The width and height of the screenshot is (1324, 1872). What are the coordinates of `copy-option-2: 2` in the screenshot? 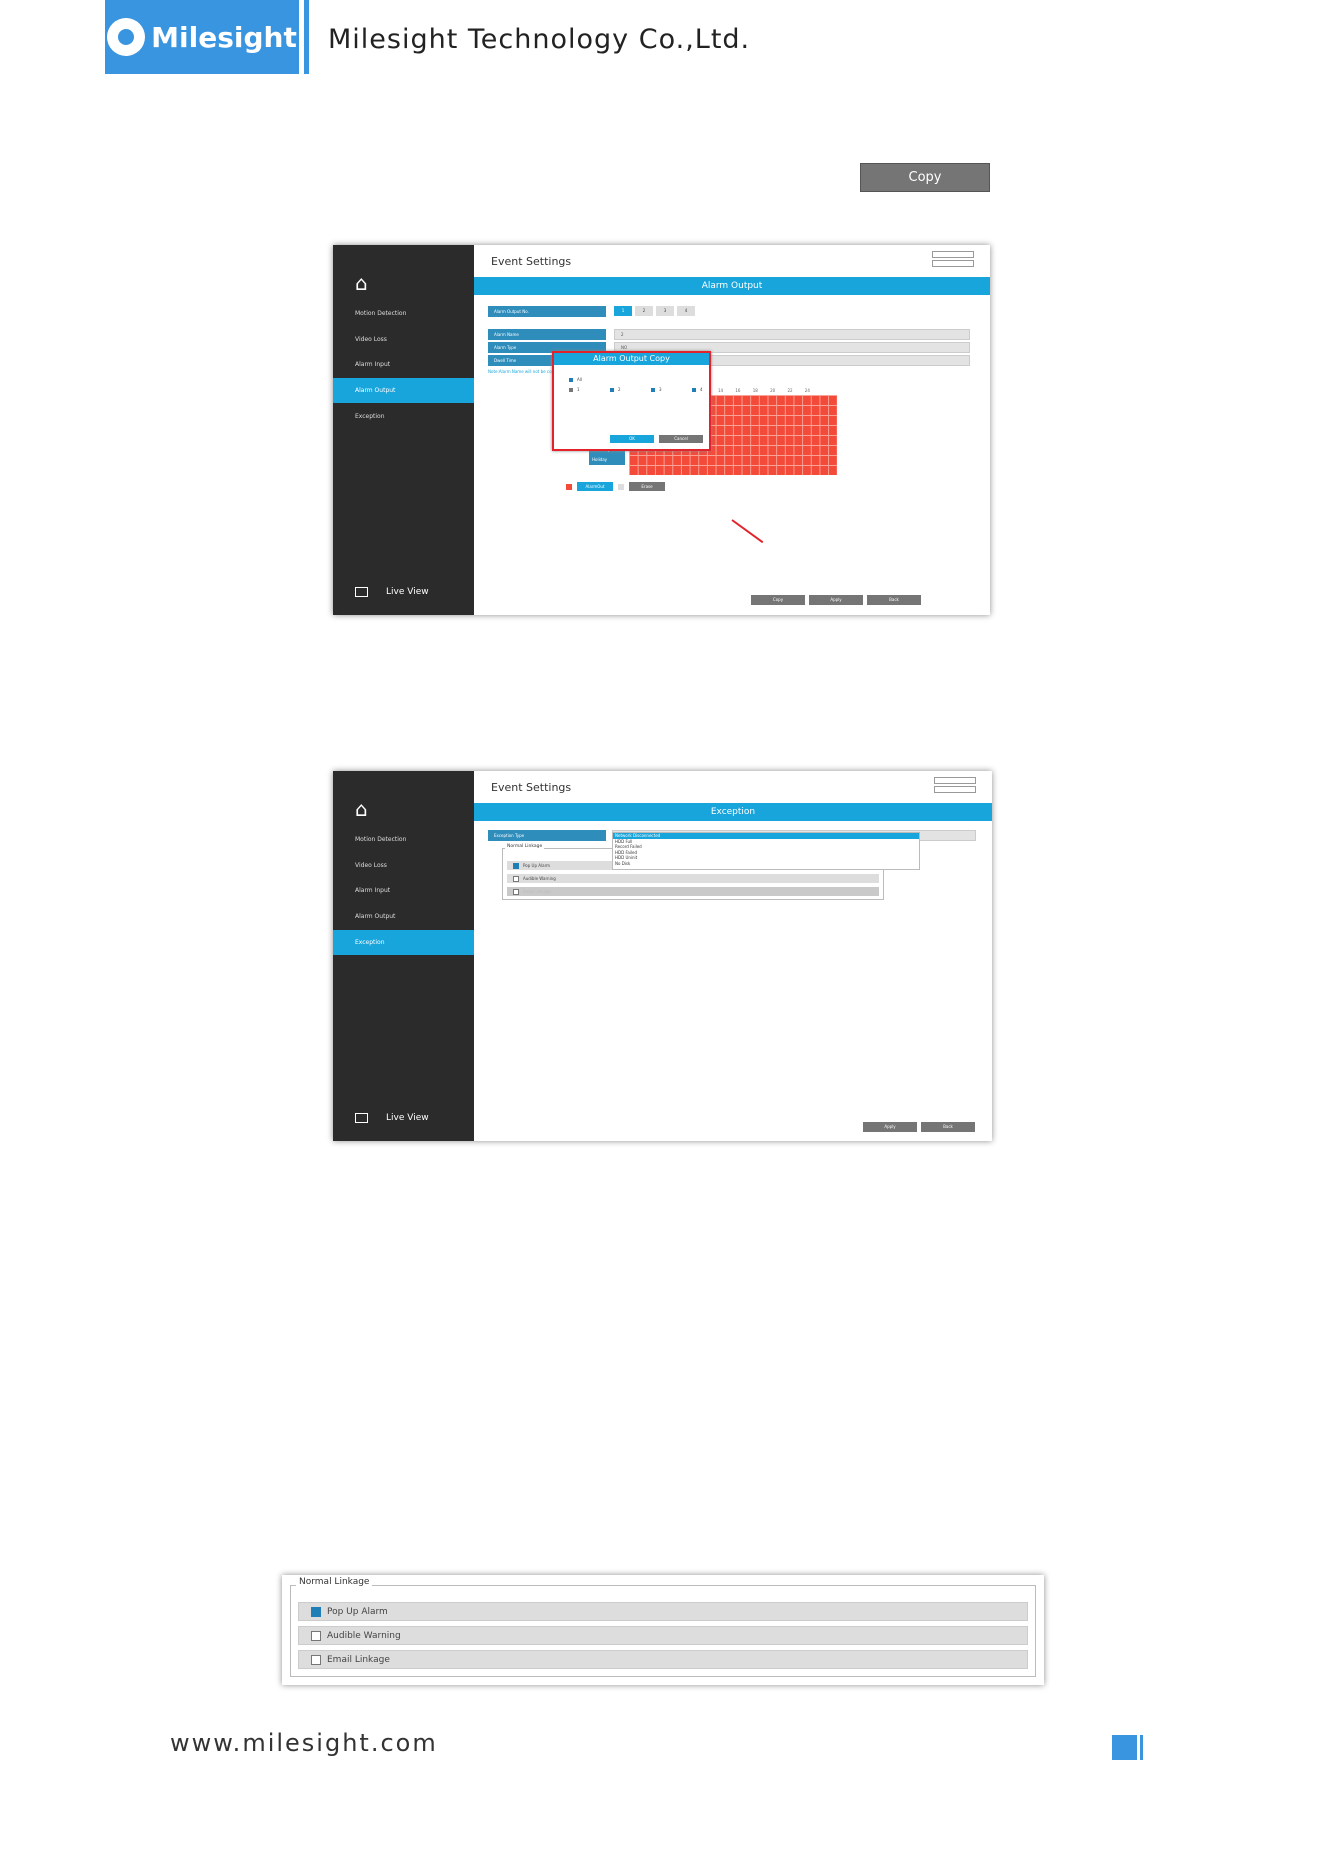 It's located at (615, 389).